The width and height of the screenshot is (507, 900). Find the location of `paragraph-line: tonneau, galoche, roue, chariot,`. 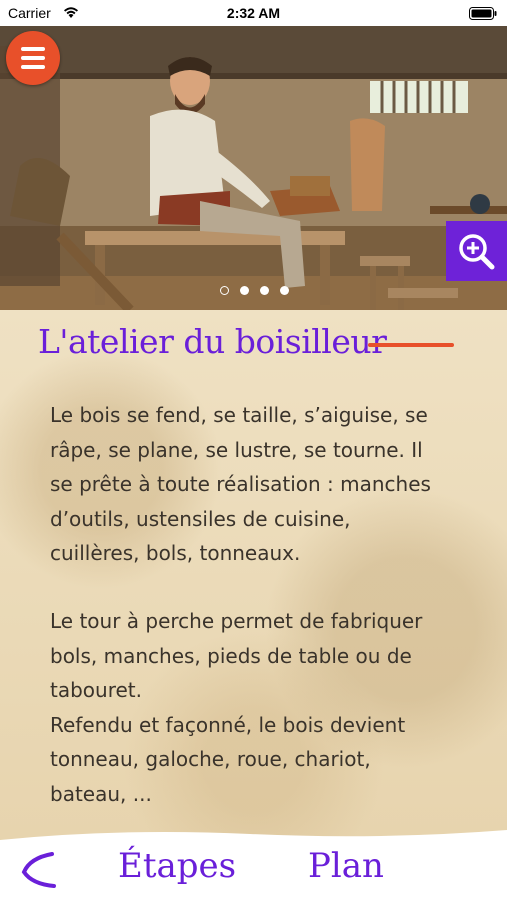

paragraph-line: tonneau, galoche, roue, chariot, is located at coordinates (210, 759).